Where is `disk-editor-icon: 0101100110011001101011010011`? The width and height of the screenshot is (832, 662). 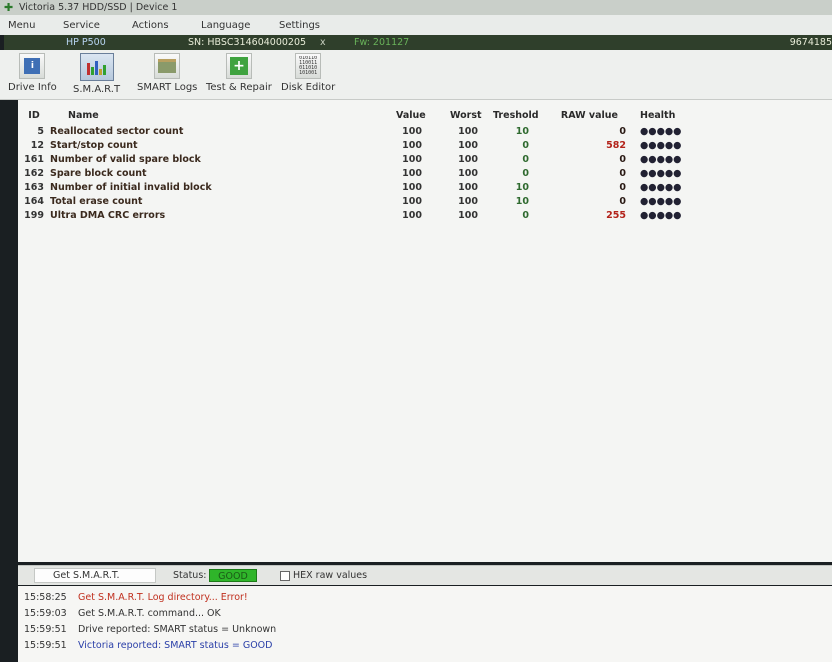
disk-editor-icon: 0101100110011001101011010011 is located at coordinates (308, 66).